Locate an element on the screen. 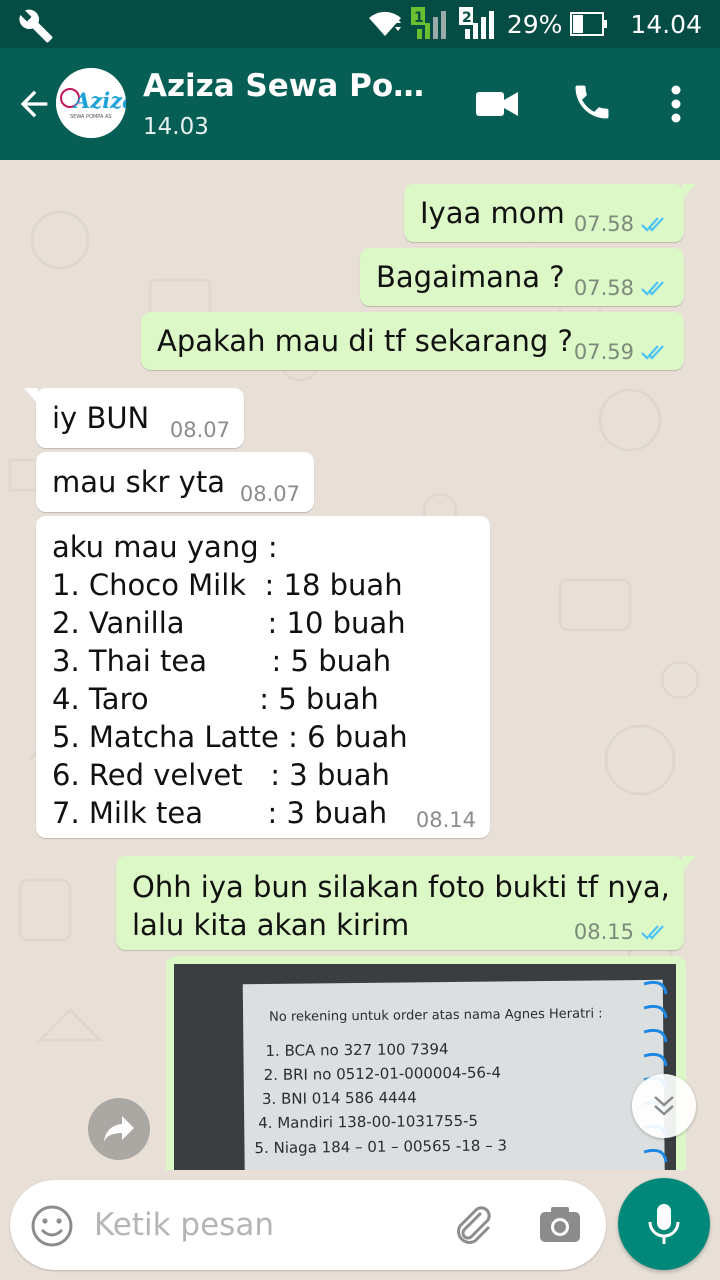 The width and height of the screenshot is (720, 1280). composer-bar is located at coordinates (360, 1225).